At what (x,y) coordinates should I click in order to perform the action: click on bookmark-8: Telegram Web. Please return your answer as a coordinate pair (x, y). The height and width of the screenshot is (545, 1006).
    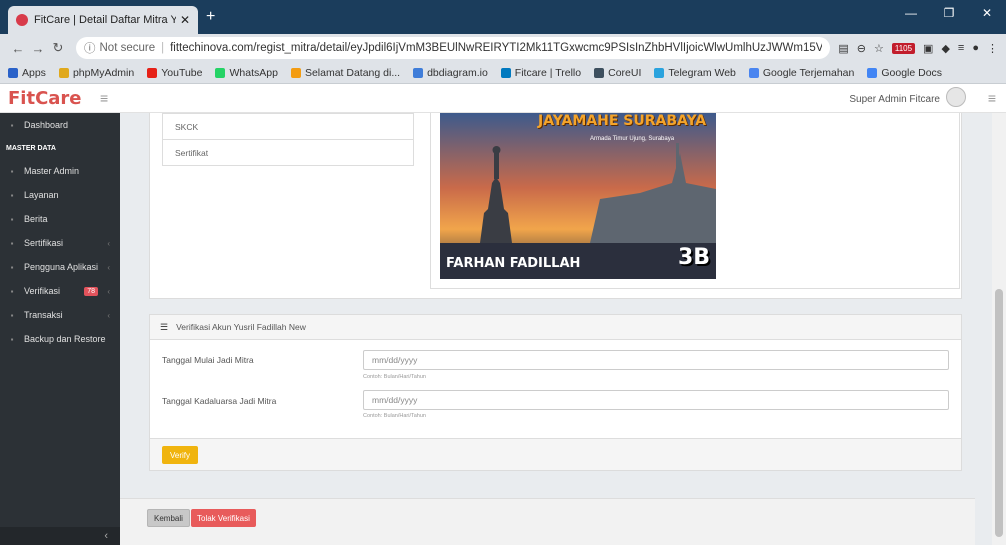
    Looking at the image, I should click on (695, 73).